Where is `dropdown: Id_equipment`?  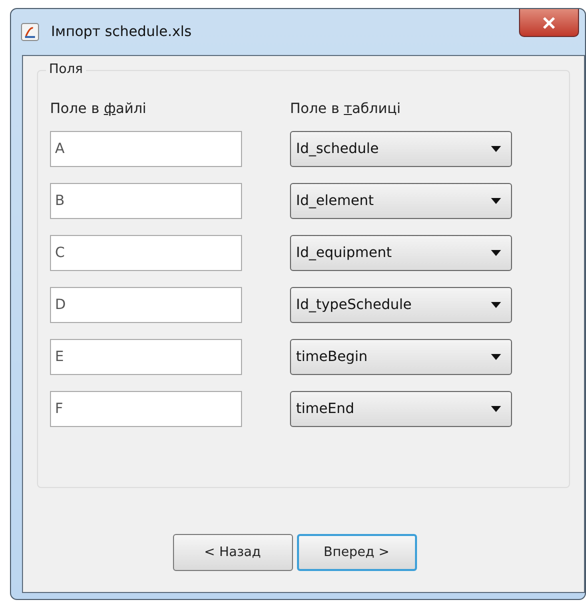
dropdown: Id_equipment is located at coordinates (401, 253).